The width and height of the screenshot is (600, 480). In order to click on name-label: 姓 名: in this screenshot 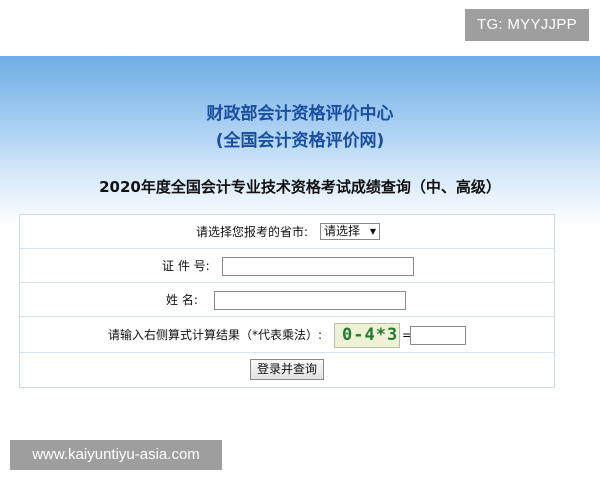, I will do `click(182, 300)`.